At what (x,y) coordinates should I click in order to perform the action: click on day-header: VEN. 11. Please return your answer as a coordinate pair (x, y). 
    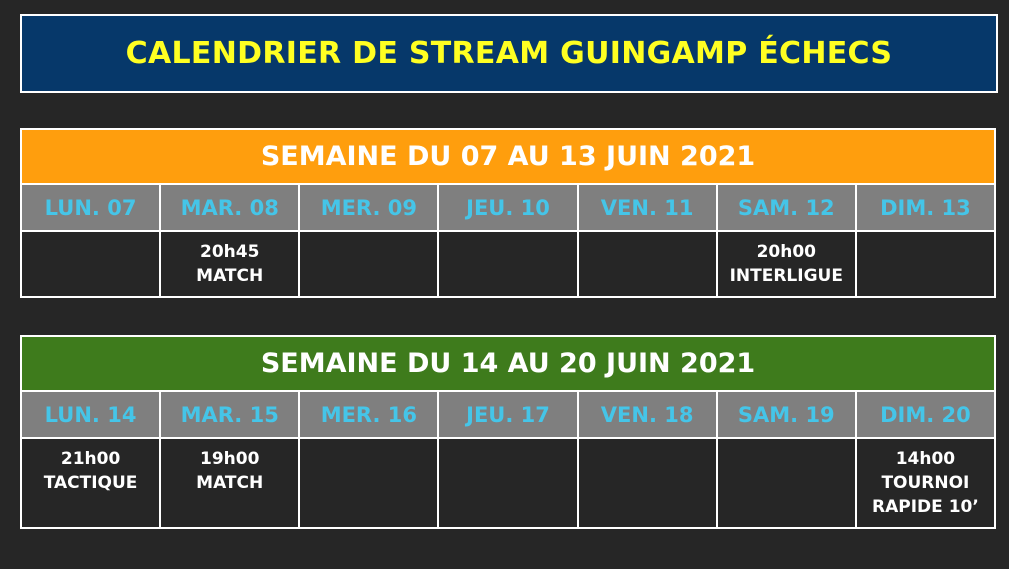
    Looking at the image, I should click on (648, 208).